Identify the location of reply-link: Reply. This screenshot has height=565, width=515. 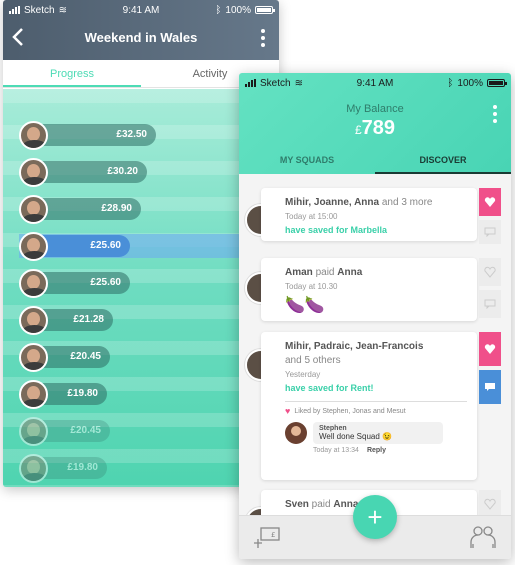
(376, 450).